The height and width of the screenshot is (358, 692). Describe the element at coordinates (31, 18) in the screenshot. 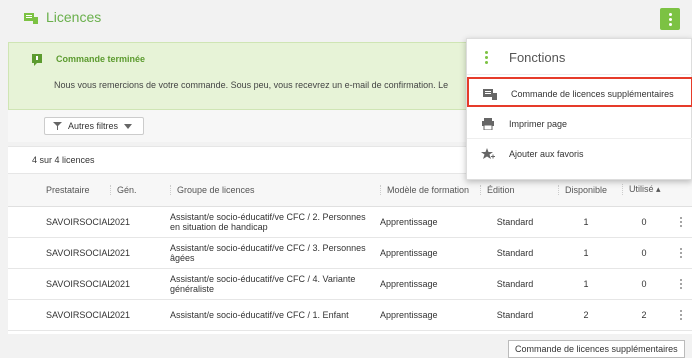

I see `licence-icon` at that location.